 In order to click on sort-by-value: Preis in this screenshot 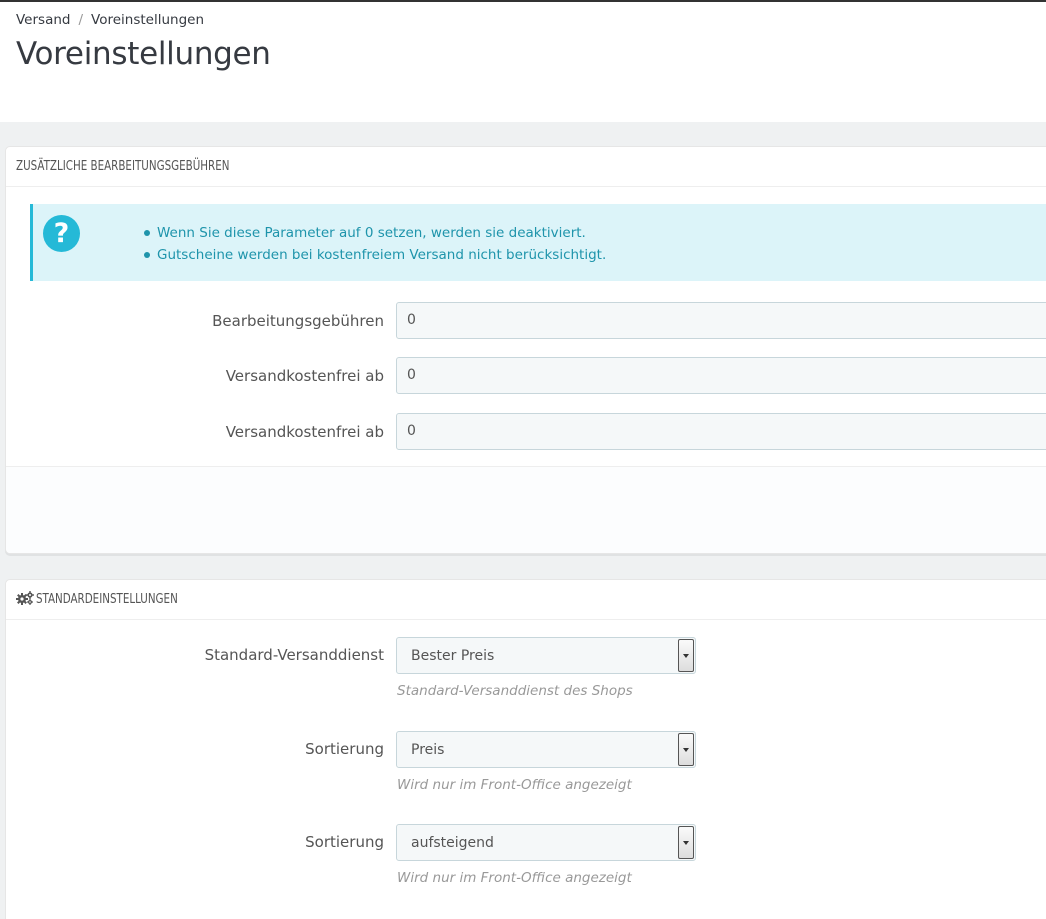, I will do `click(428, 750)`.